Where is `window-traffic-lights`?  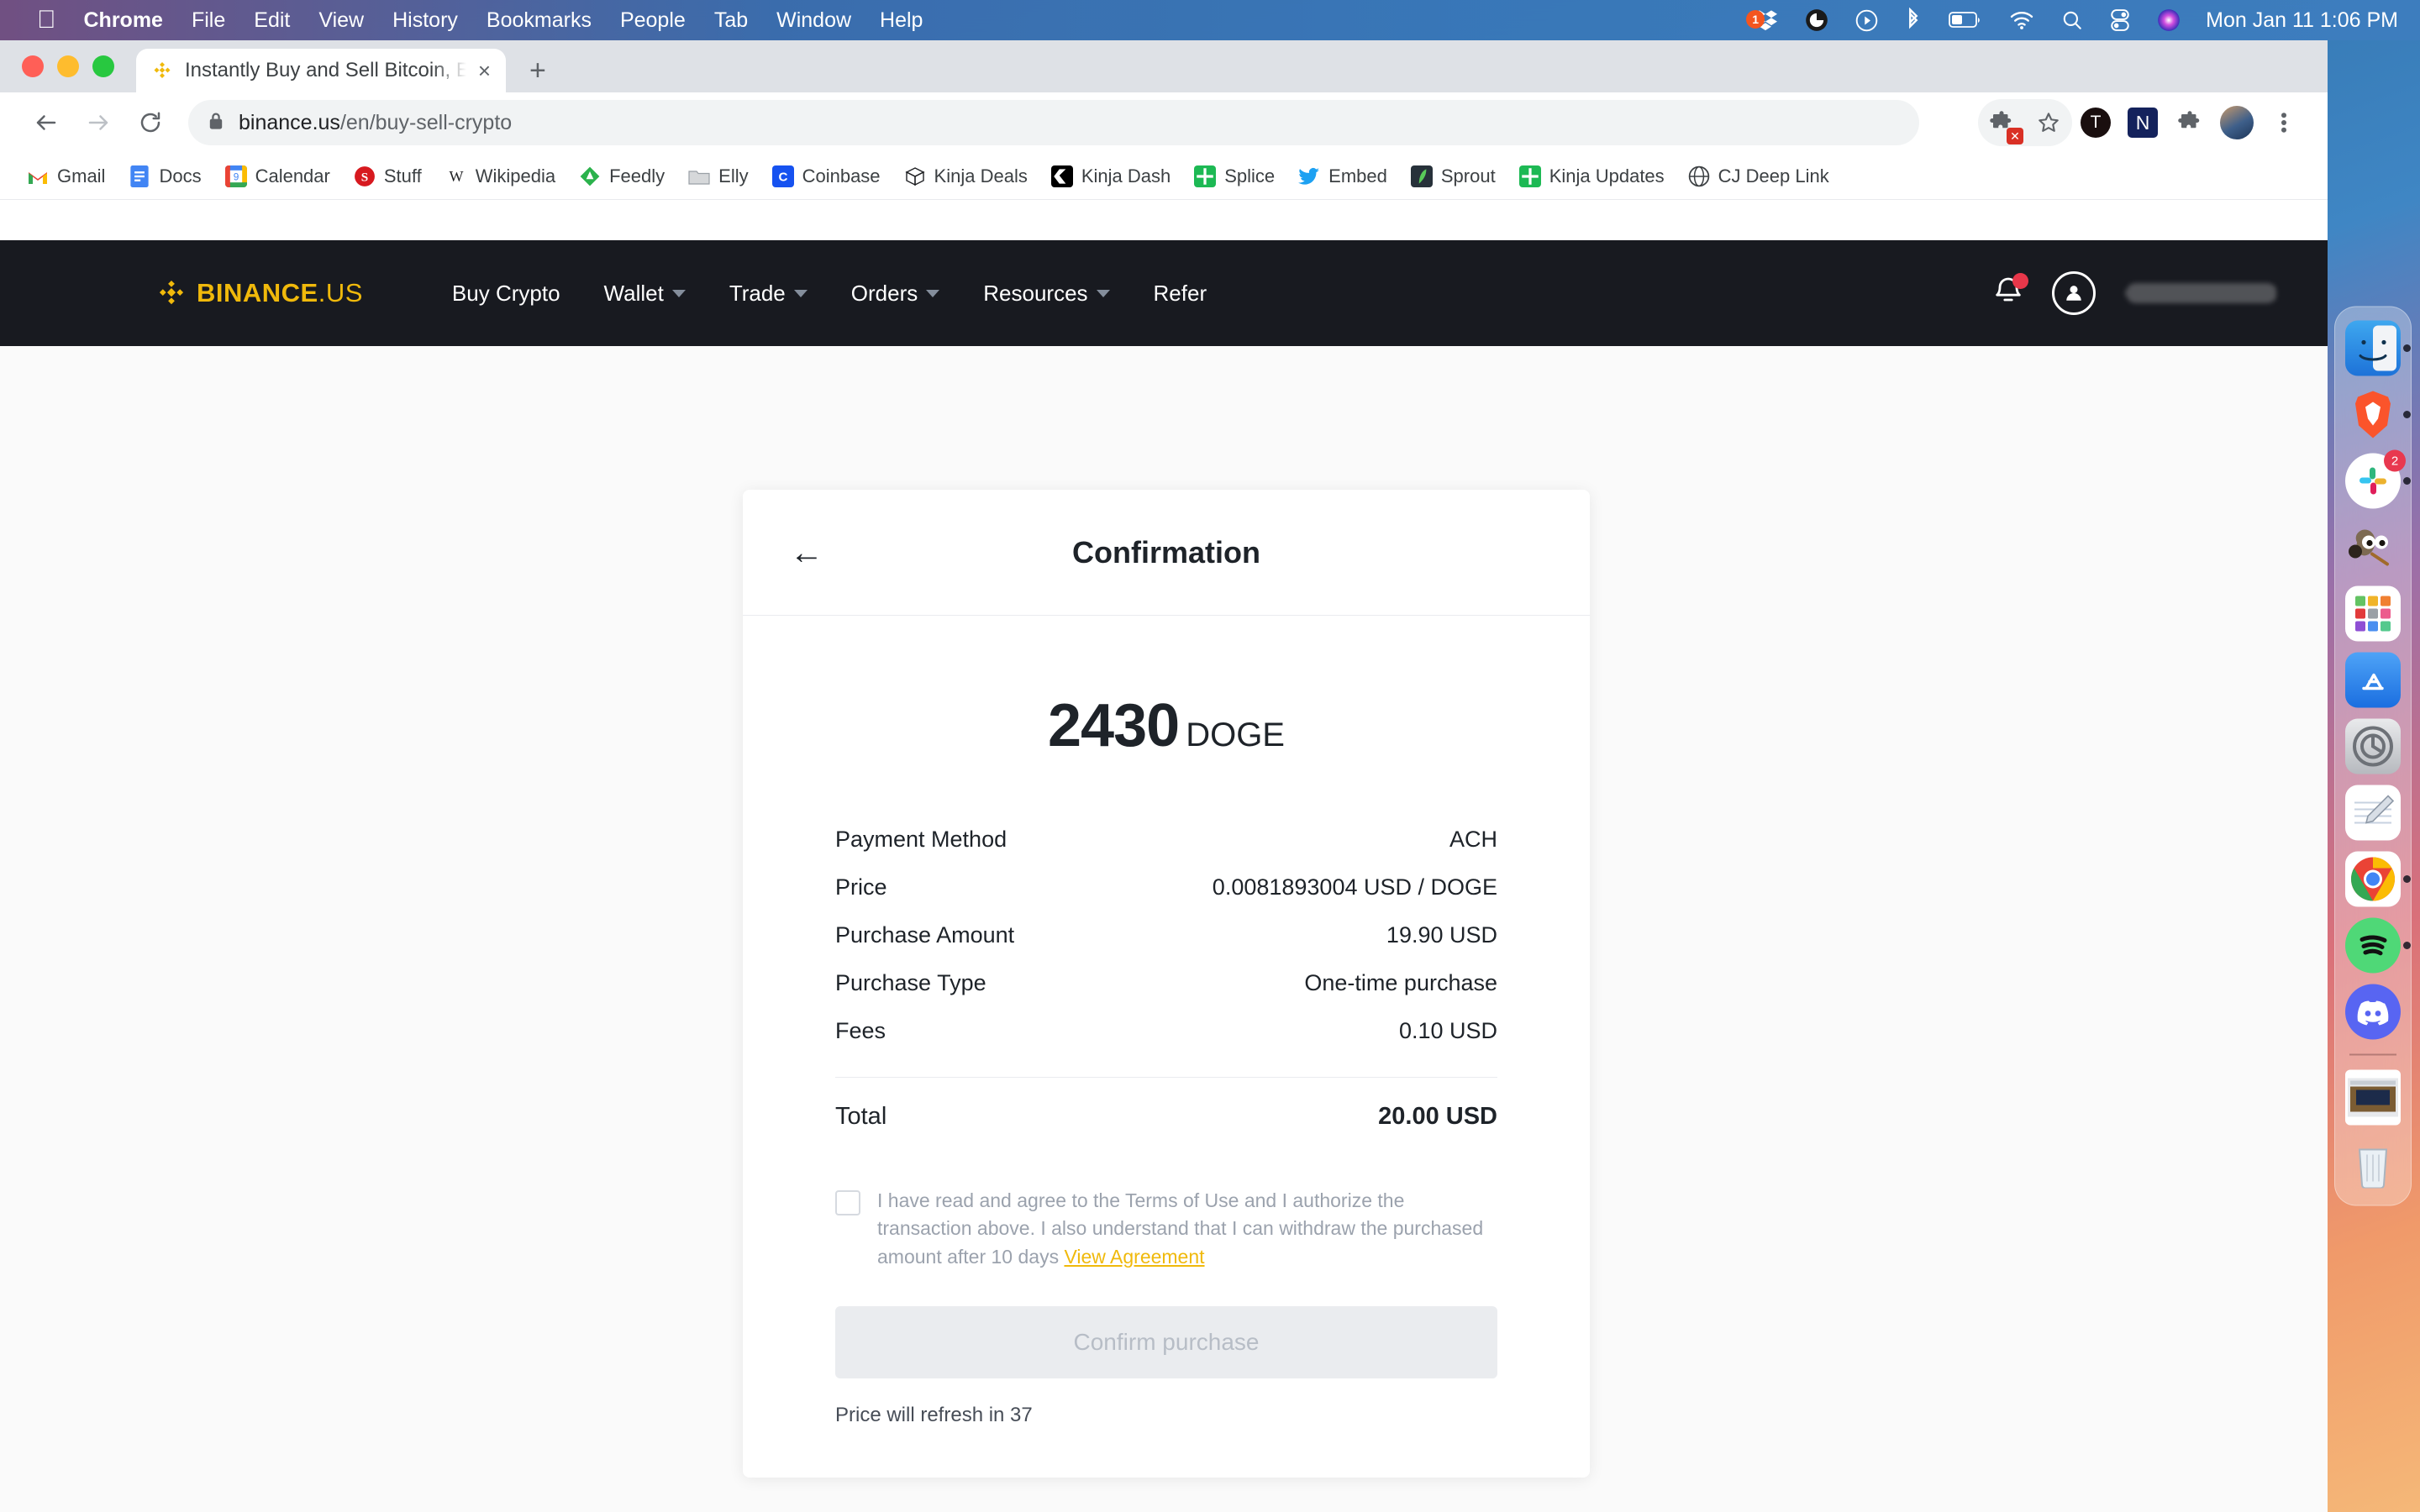 window-traffic-lights is located at coordinates (79, 66).